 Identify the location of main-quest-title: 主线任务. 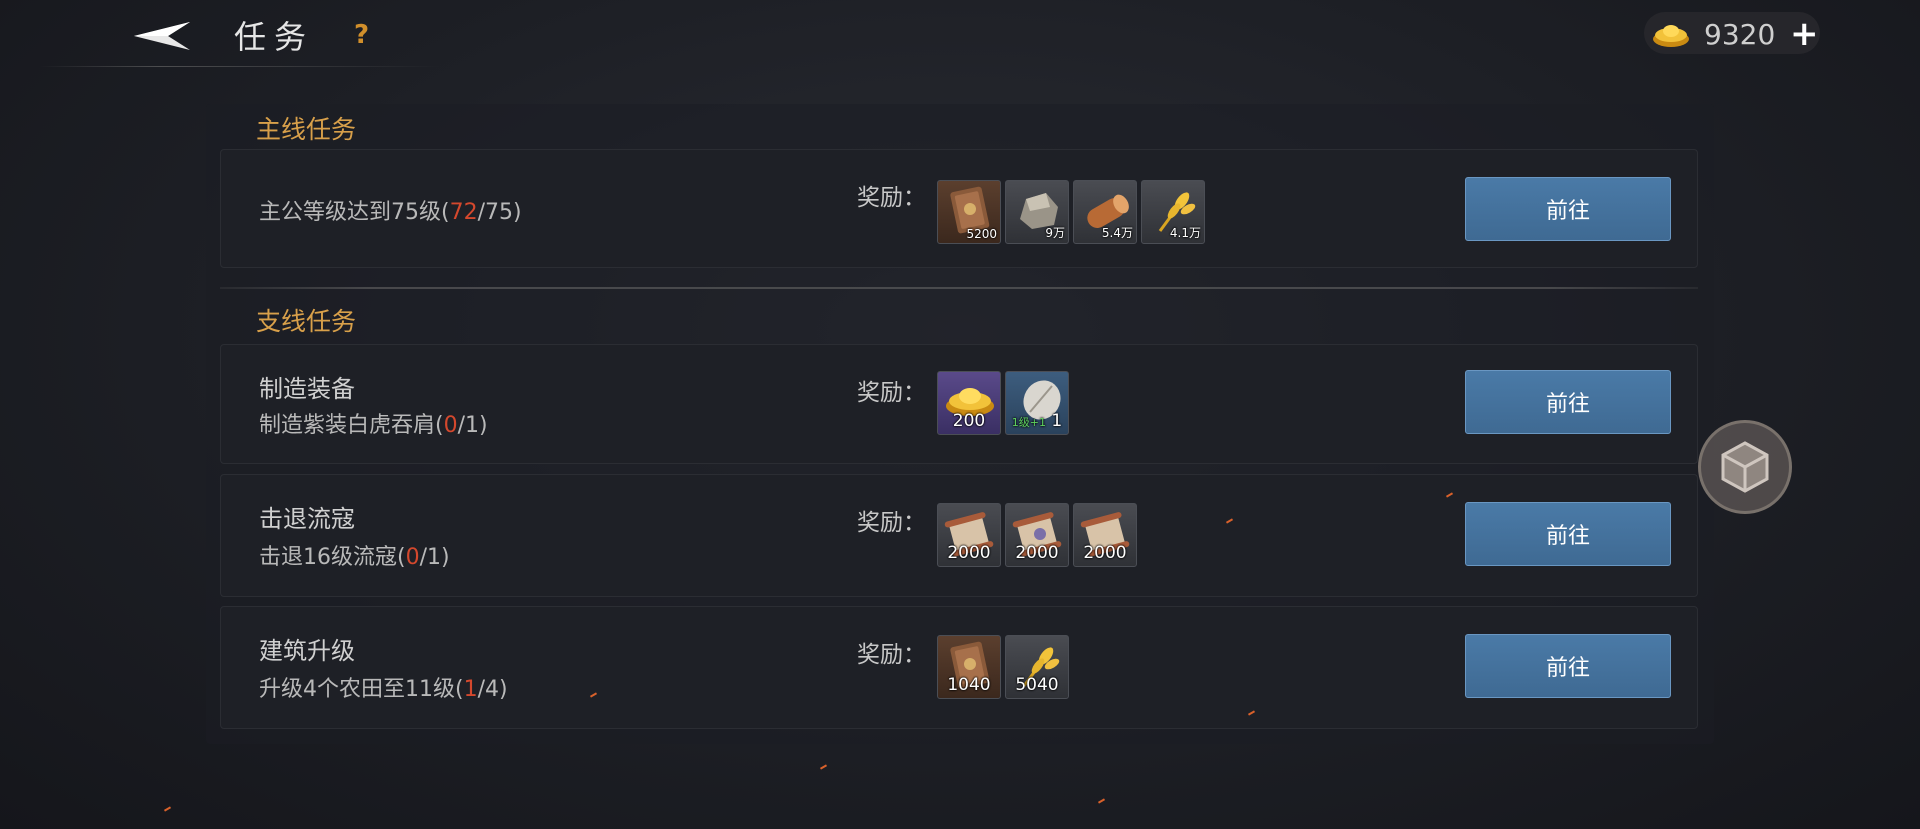
(306, 129).